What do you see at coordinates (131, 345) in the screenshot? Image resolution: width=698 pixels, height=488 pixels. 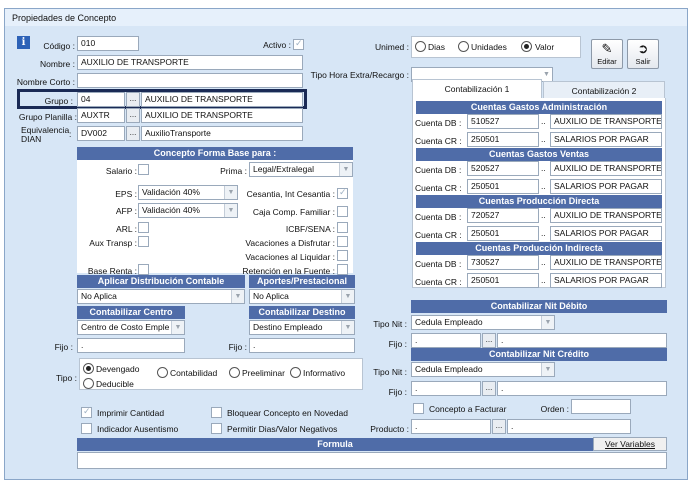 I see `centro-fijo-input: .` at bounding box center [131, 345].